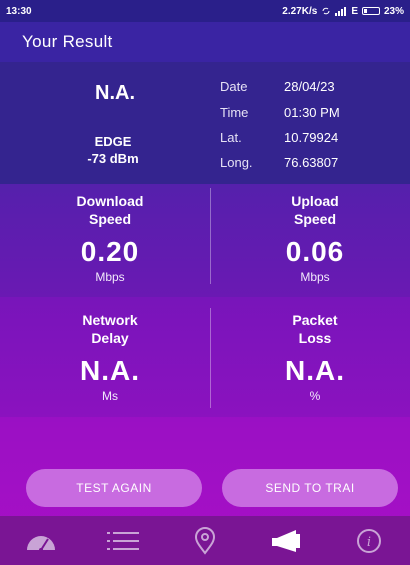 This screenshot has width=410, height=565. I want to click on loss-value: N.A., so click(315, 370).